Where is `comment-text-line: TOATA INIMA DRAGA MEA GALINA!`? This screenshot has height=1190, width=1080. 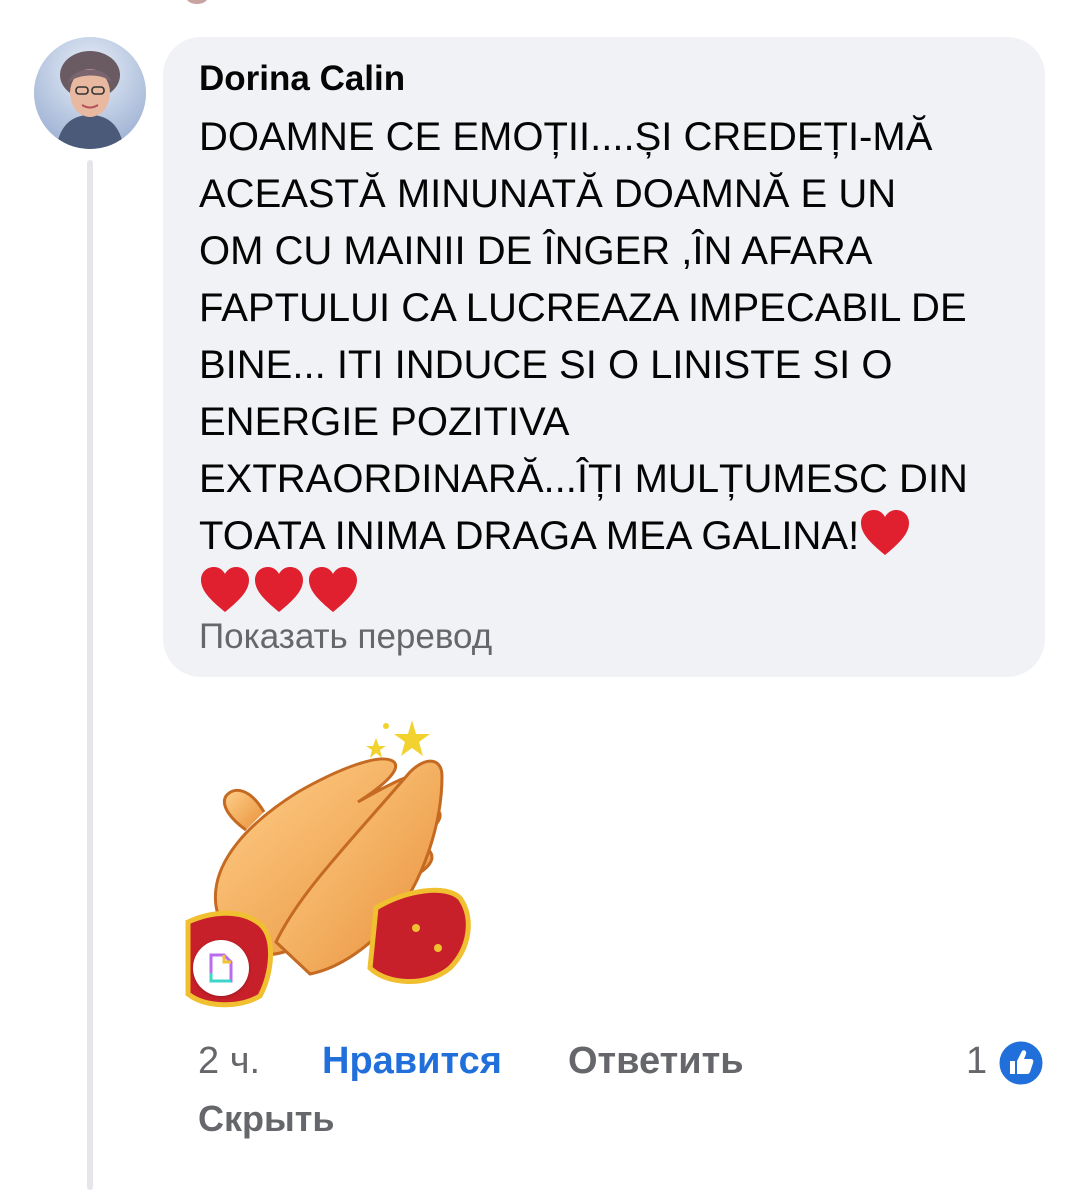
comment-text-line: TOATA INIMA DRAGA MEA GALINA! is located at coordinates (609, 536).